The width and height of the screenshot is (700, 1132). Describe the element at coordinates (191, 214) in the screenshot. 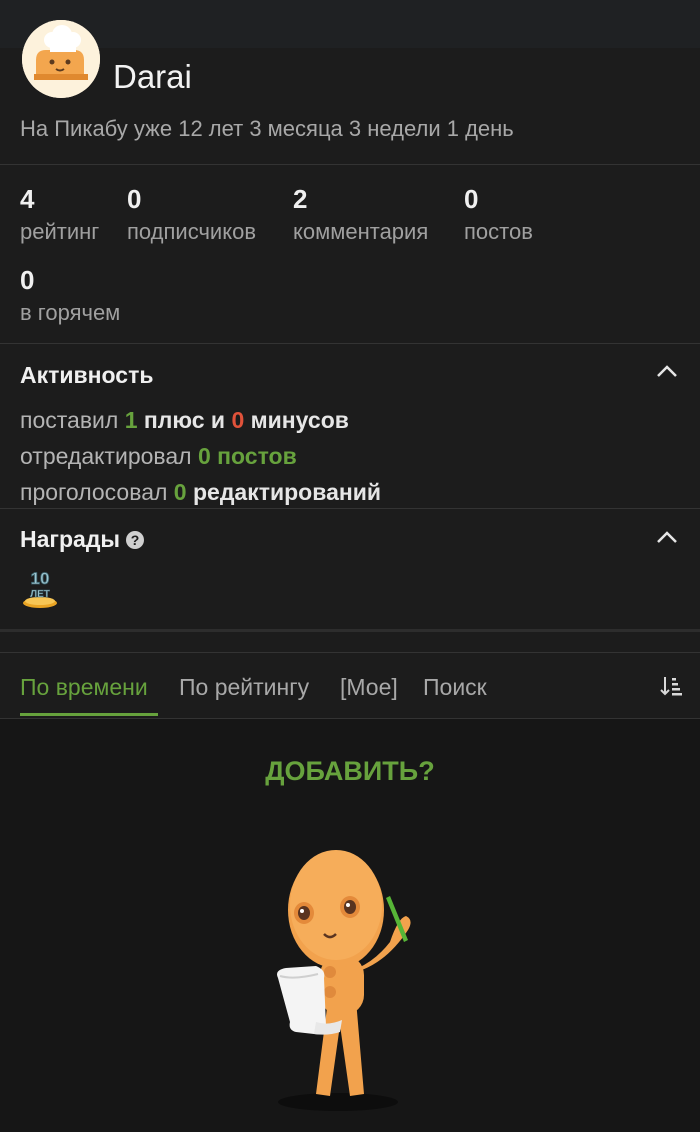

I see `stat-subscribers: 0 подписчиков` at that location.